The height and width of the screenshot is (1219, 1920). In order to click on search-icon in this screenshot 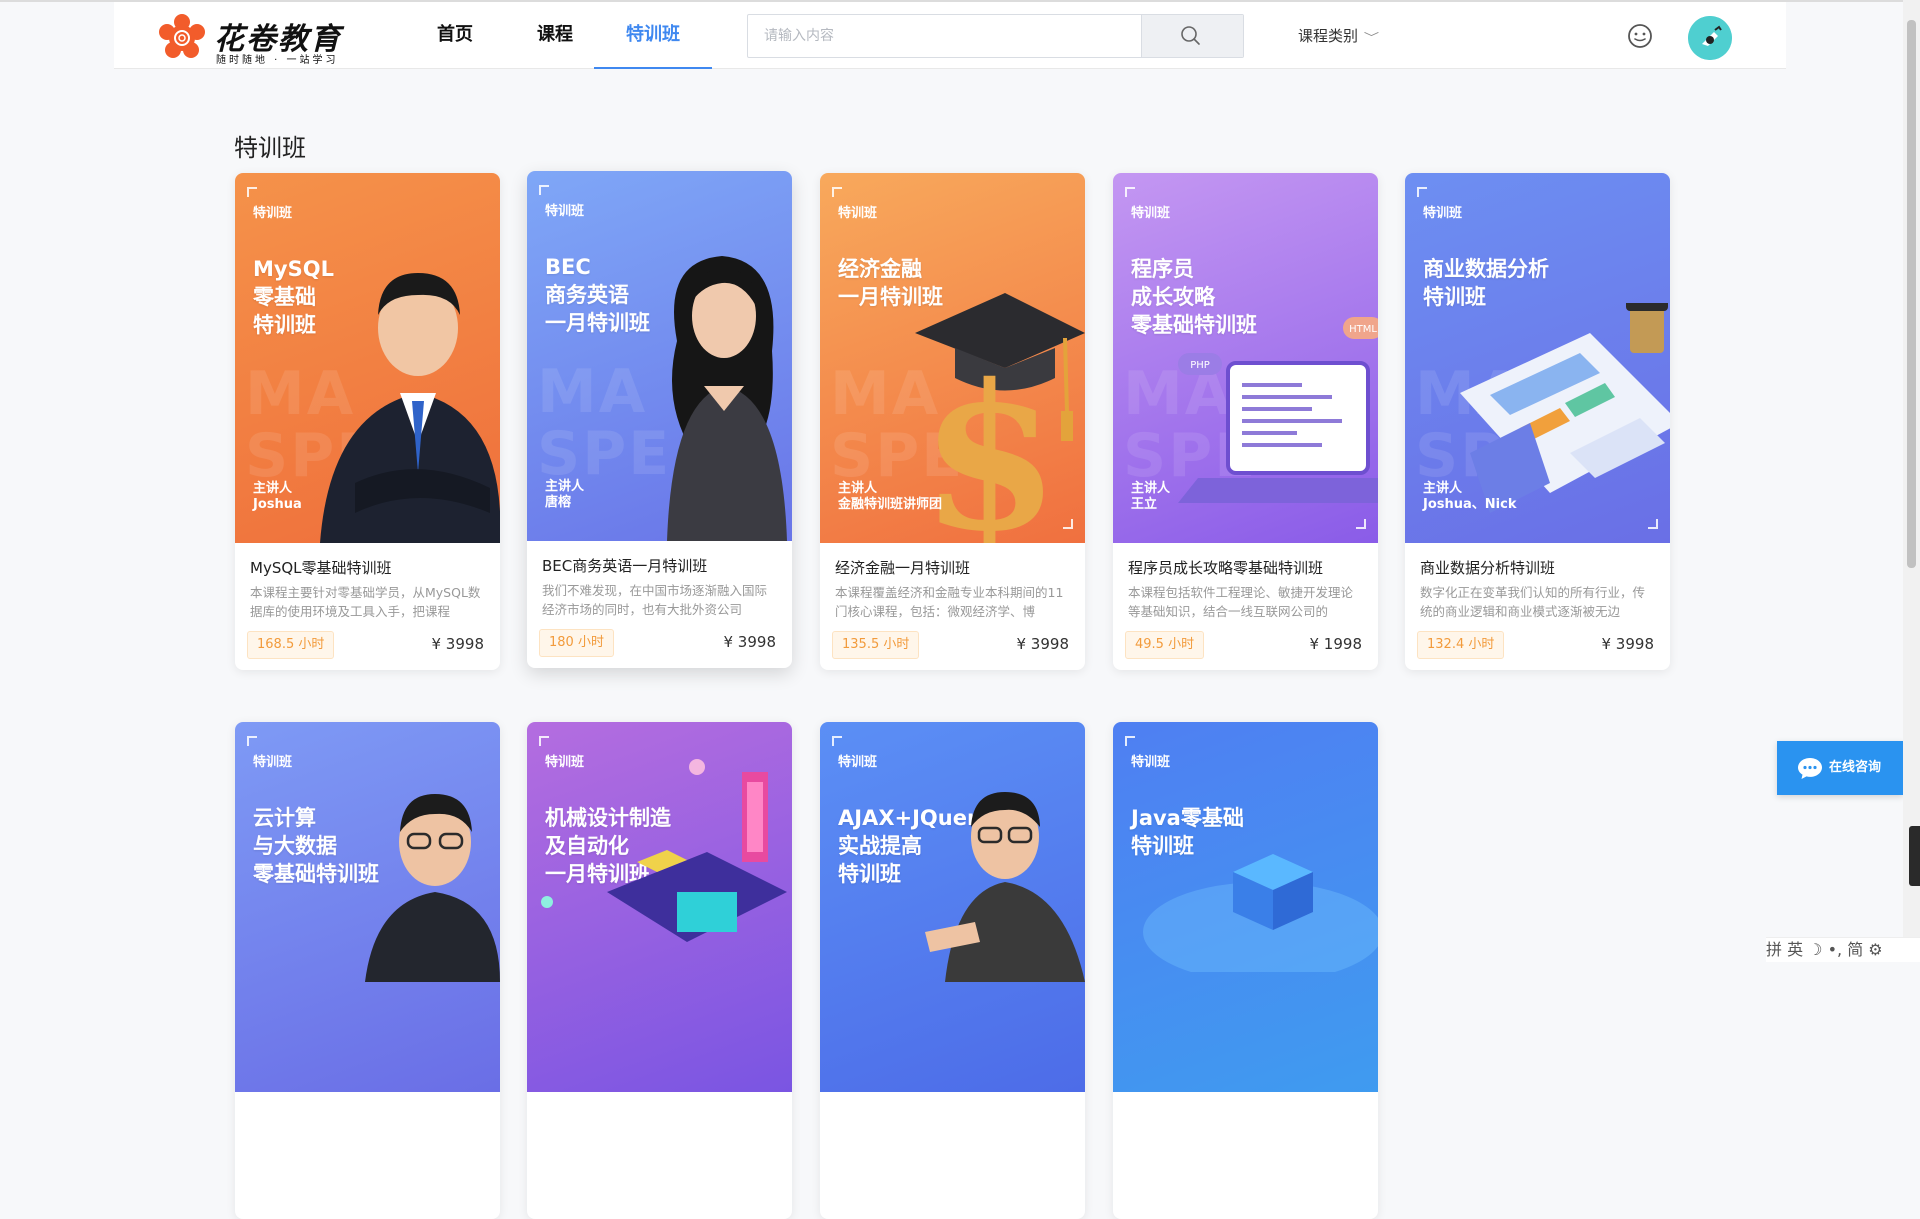, I will do `click(1190, 35)`.